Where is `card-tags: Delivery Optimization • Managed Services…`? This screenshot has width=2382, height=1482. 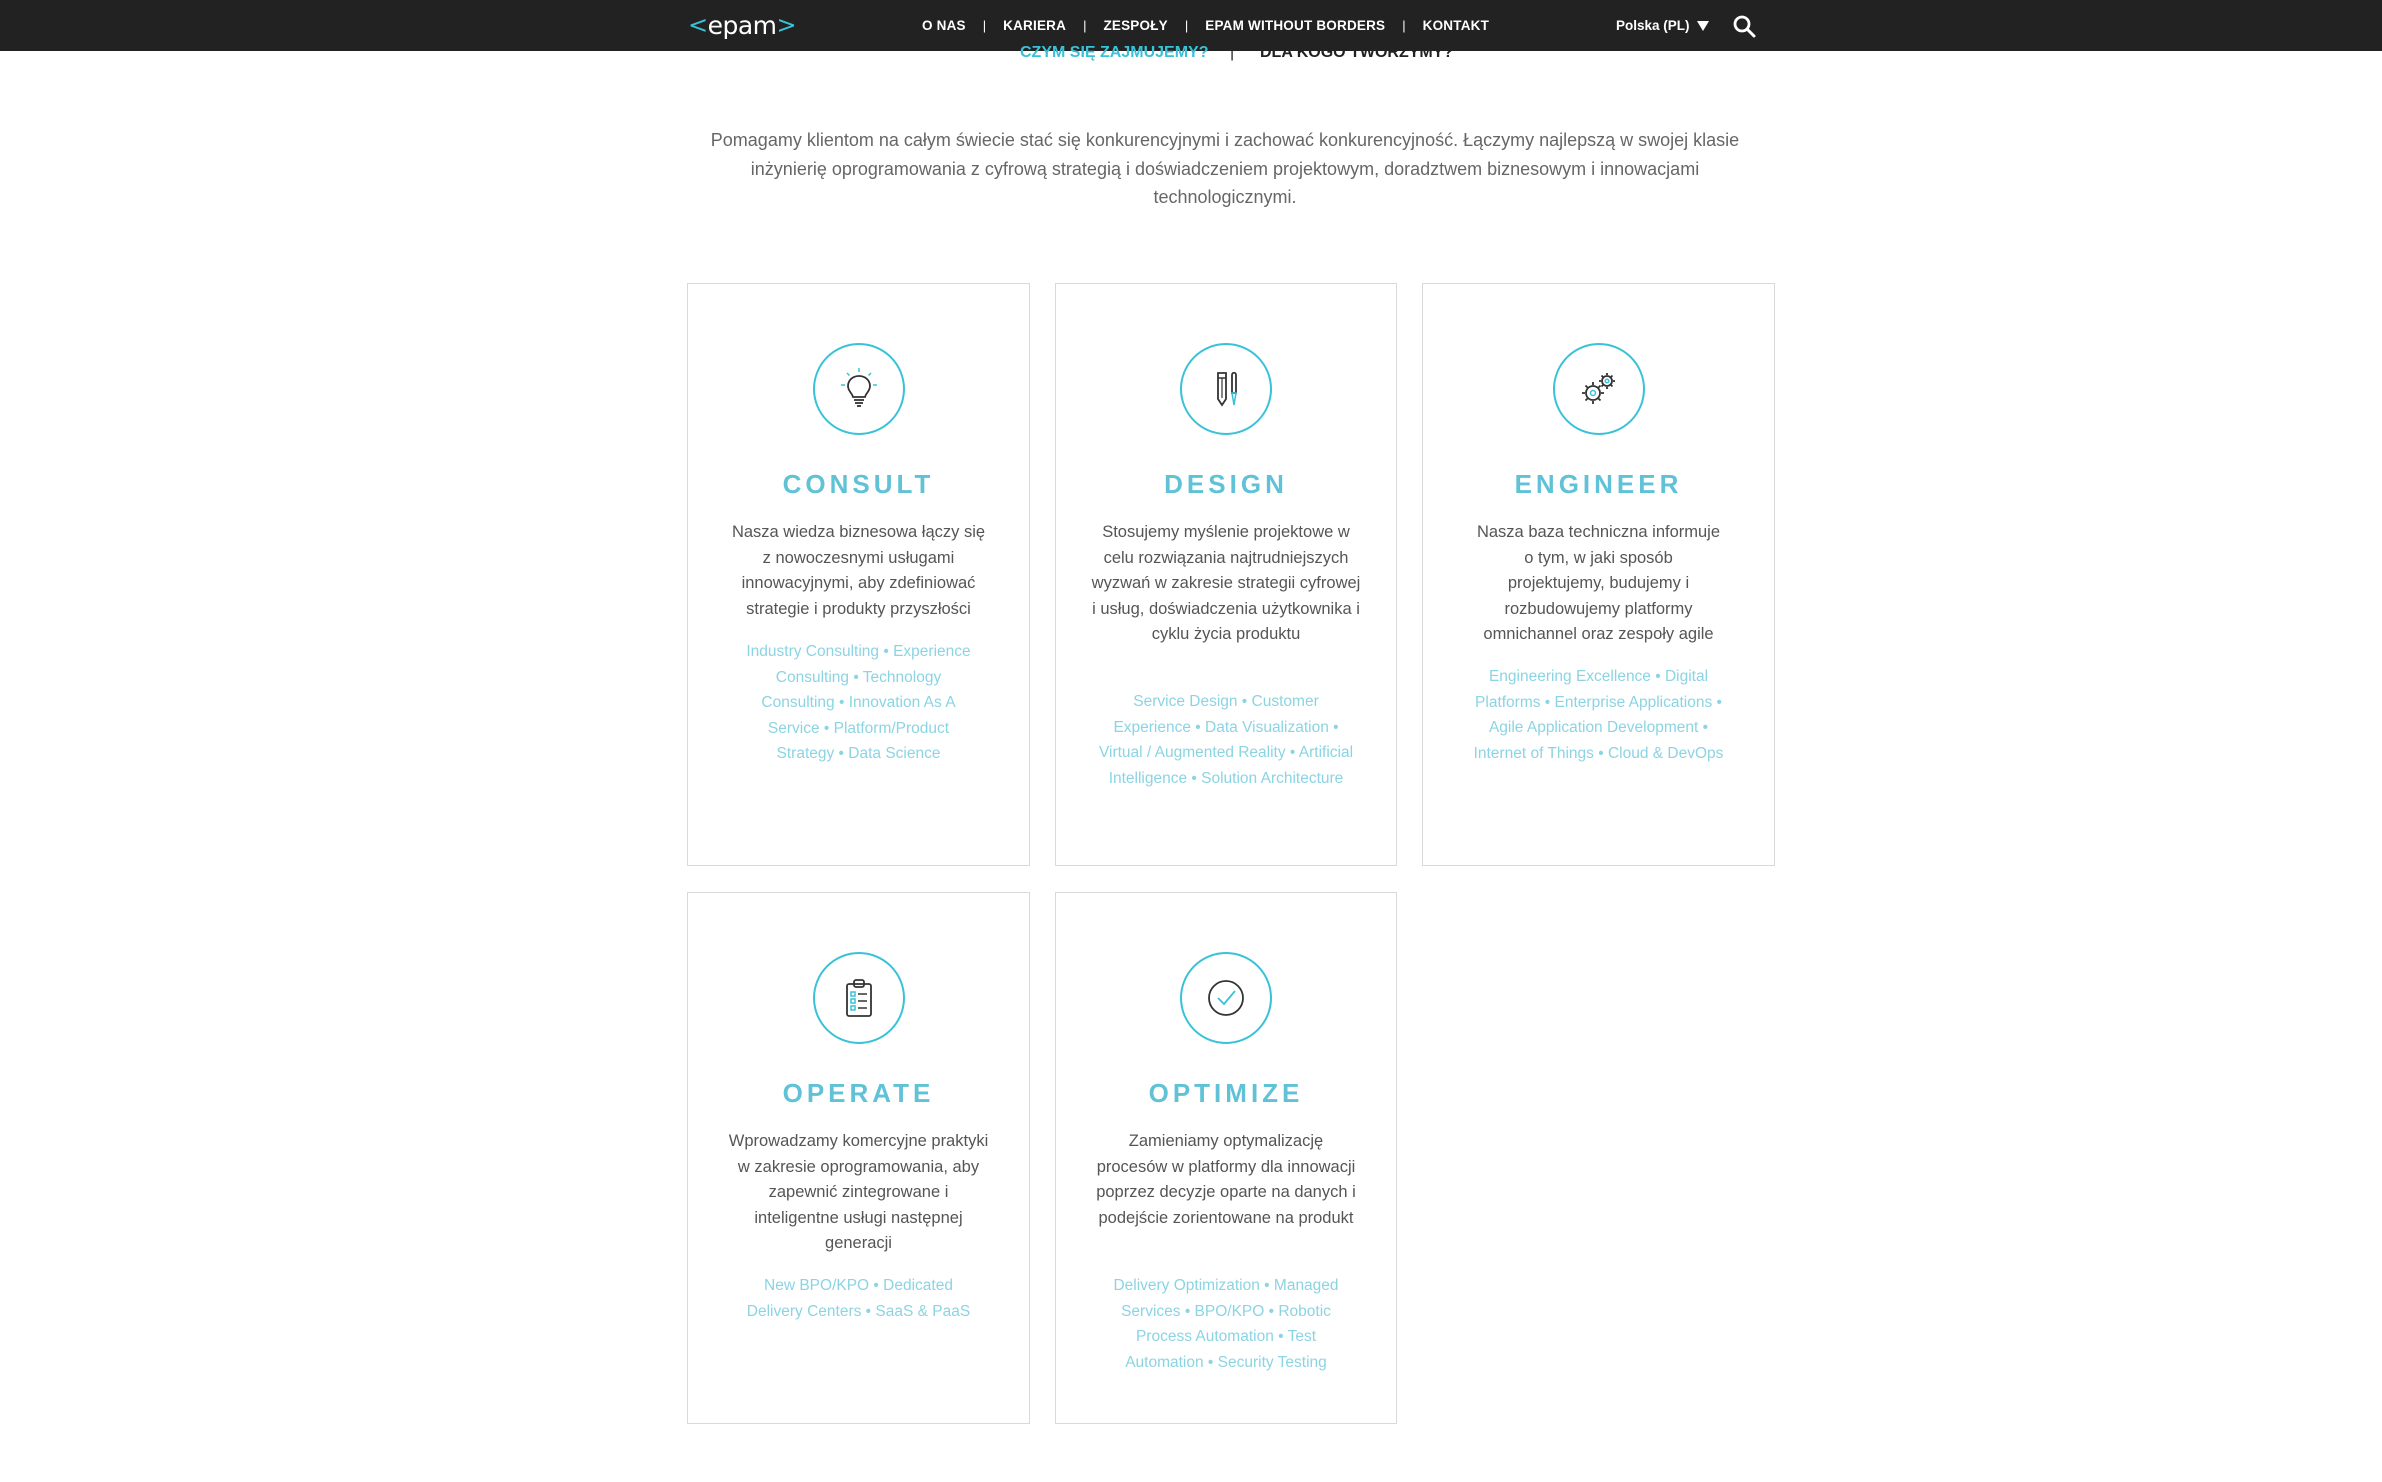
card-tags: Delivery Optimization • Managed Services… is located at coordinates (1226, 1324).